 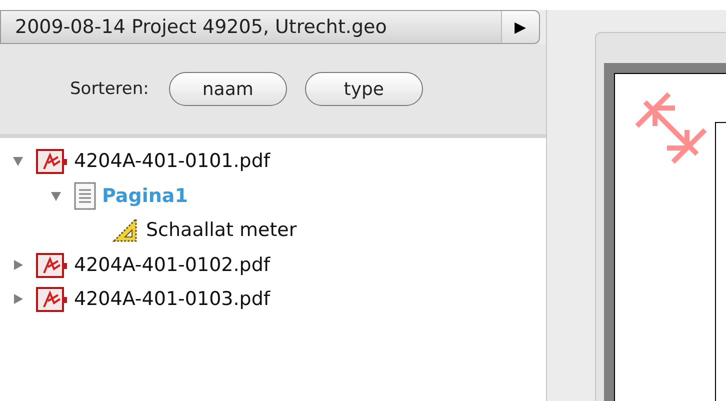 What do you see at coordinates (221, 230) in the screenshot?
I see `tree-item-label: Schaallat meter` at bounding box center [221, 230].